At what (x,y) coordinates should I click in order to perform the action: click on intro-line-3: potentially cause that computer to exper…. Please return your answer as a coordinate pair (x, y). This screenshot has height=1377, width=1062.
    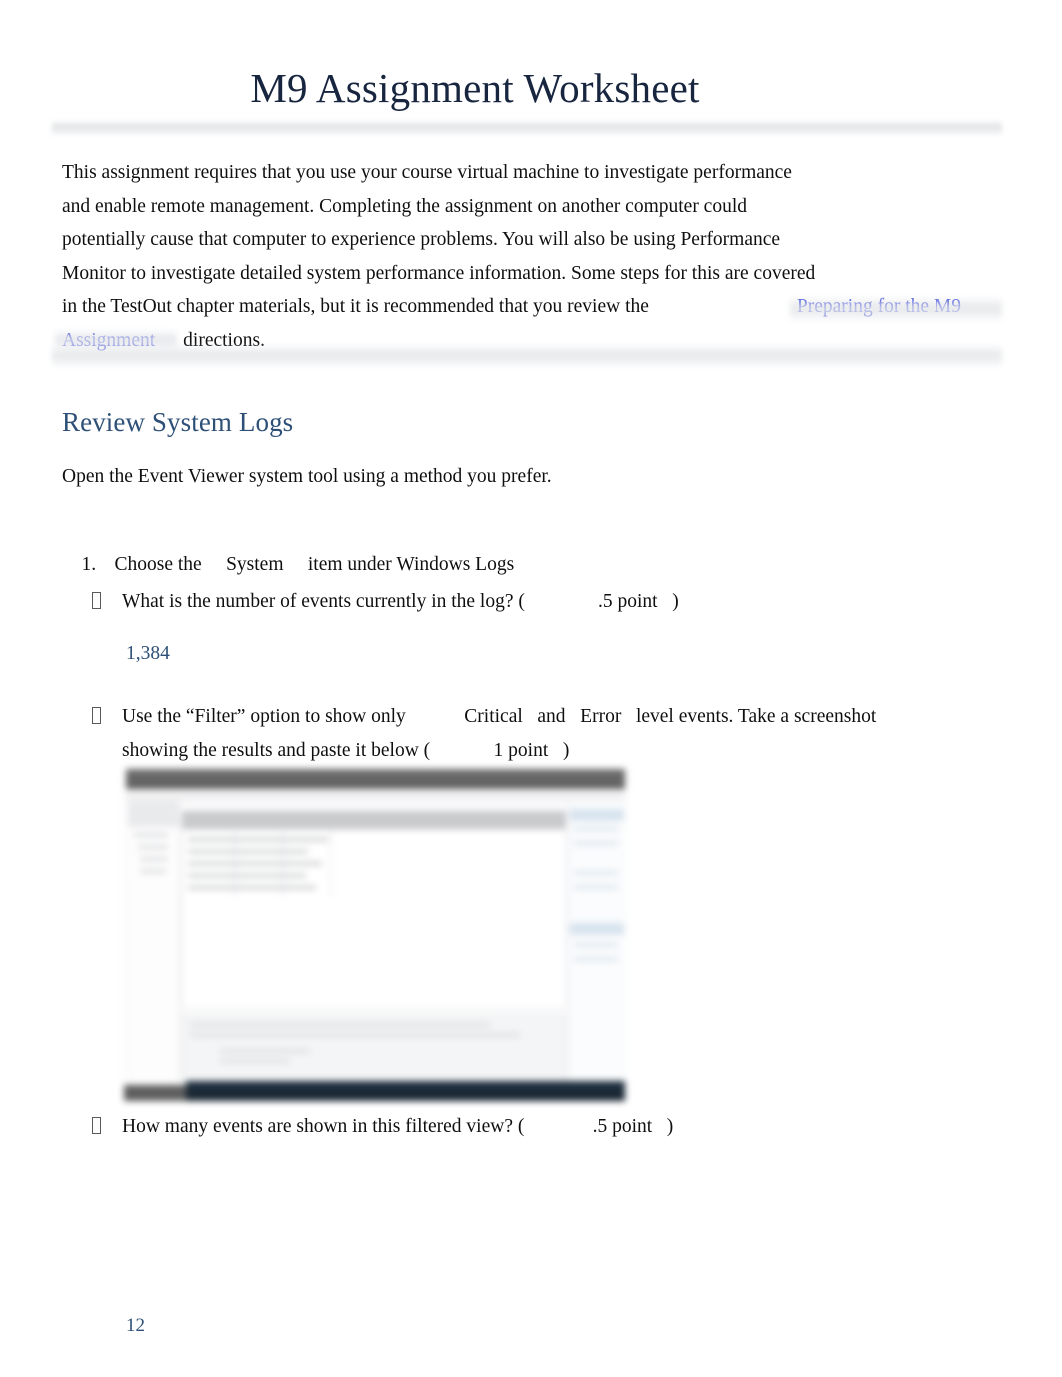
    Looking at the image, I should click on (421, 239).